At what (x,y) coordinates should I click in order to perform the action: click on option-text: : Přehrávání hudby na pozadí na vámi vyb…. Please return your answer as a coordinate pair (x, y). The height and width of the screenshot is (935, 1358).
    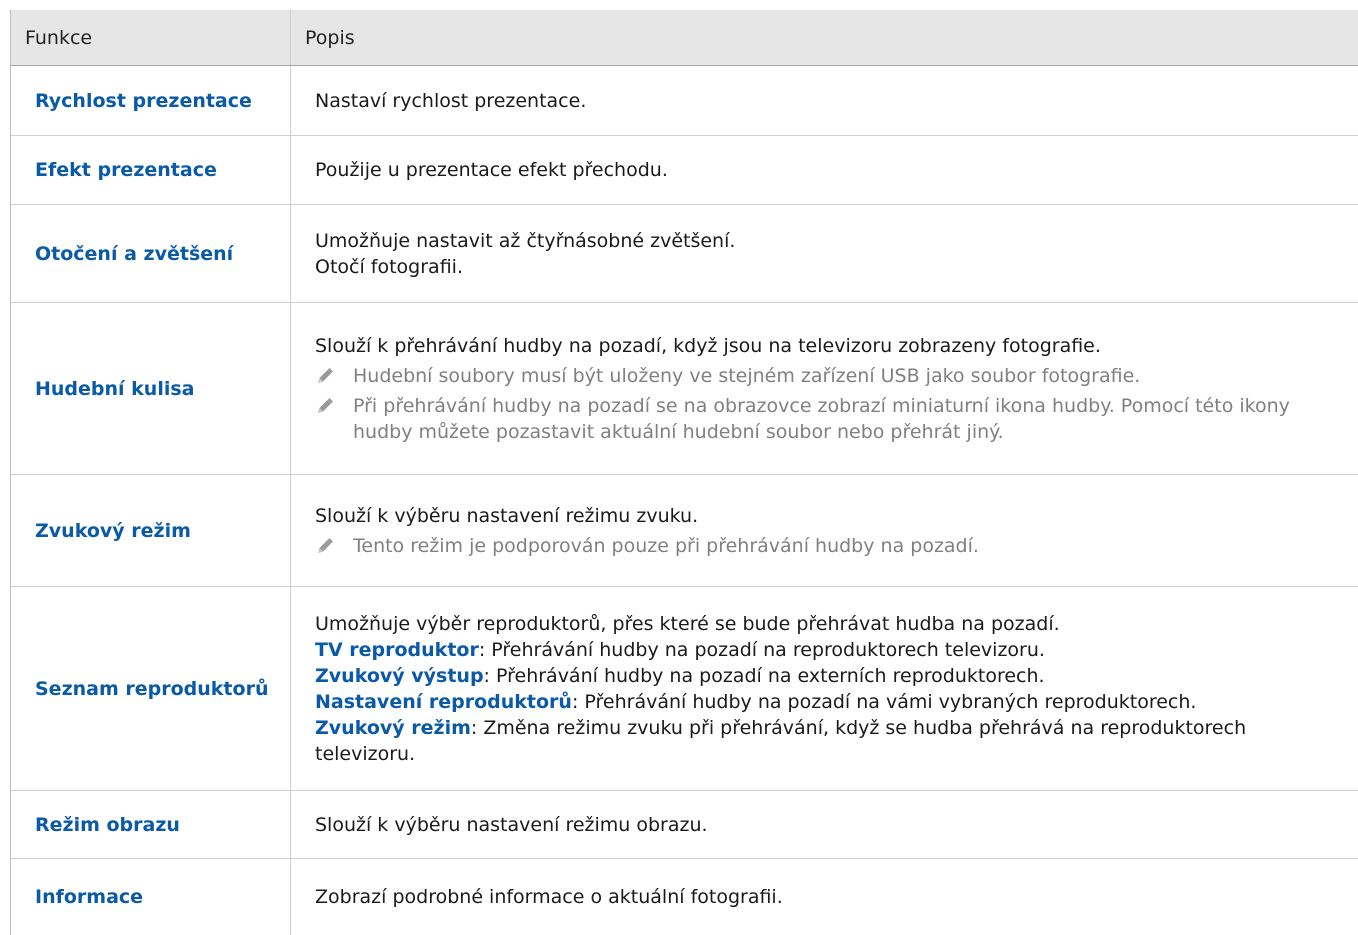
    Looking at the image, I should click on (884, 701).